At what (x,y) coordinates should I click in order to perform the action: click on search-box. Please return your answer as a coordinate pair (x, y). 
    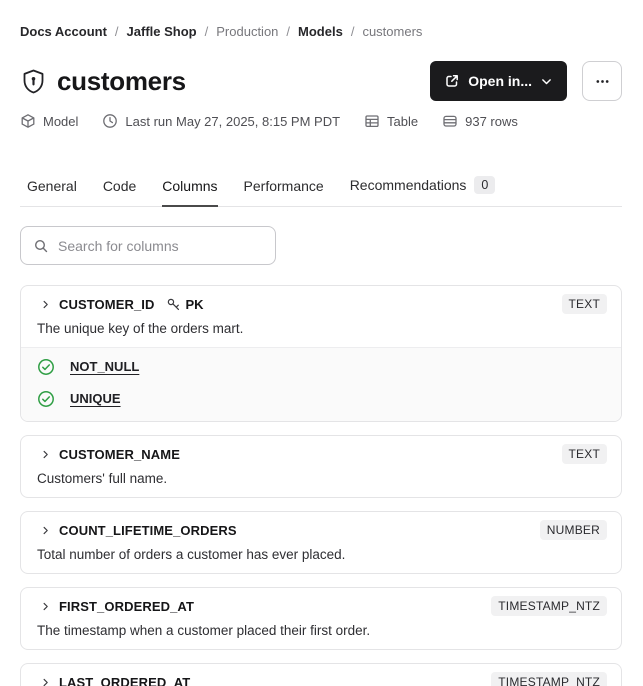
    Looking at the image, I should click on (148, 245).